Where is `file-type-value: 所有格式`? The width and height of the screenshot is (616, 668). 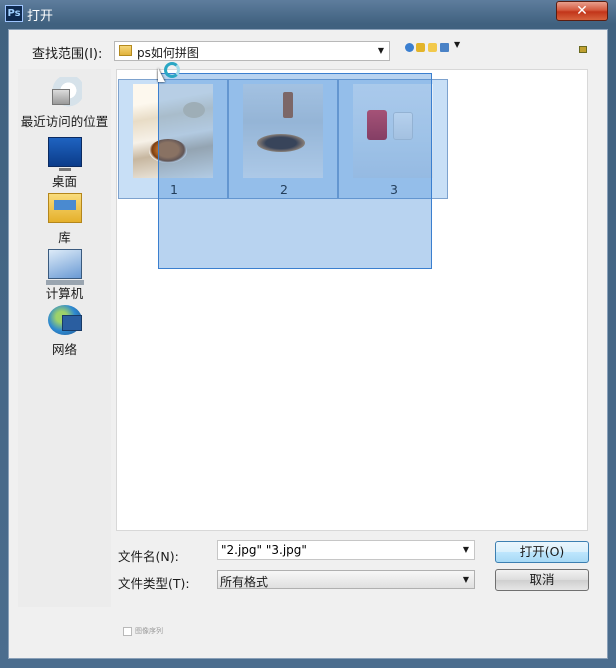 file-type-value: 所有格式 is located at coordinates (244, 582).